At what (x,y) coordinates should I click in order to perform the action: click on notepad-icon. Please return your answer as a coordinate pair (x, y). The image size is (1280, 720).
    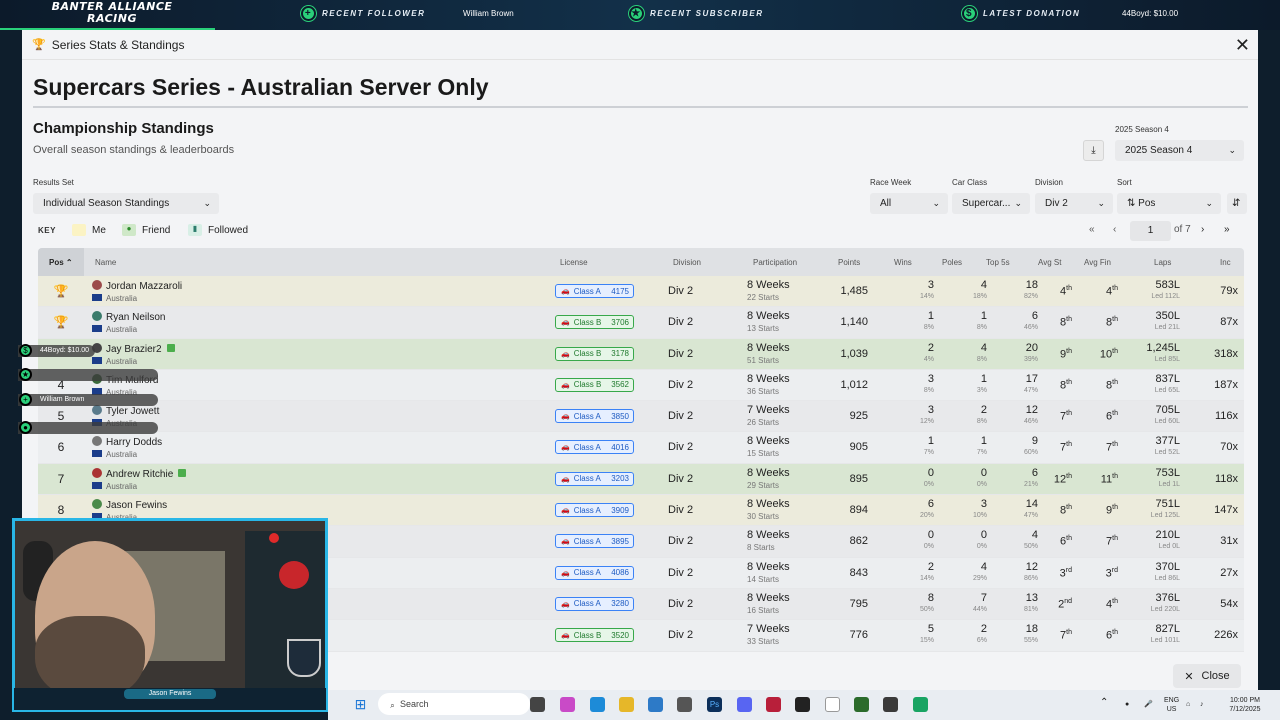
    Looking at the image, I should click on (832, 704).